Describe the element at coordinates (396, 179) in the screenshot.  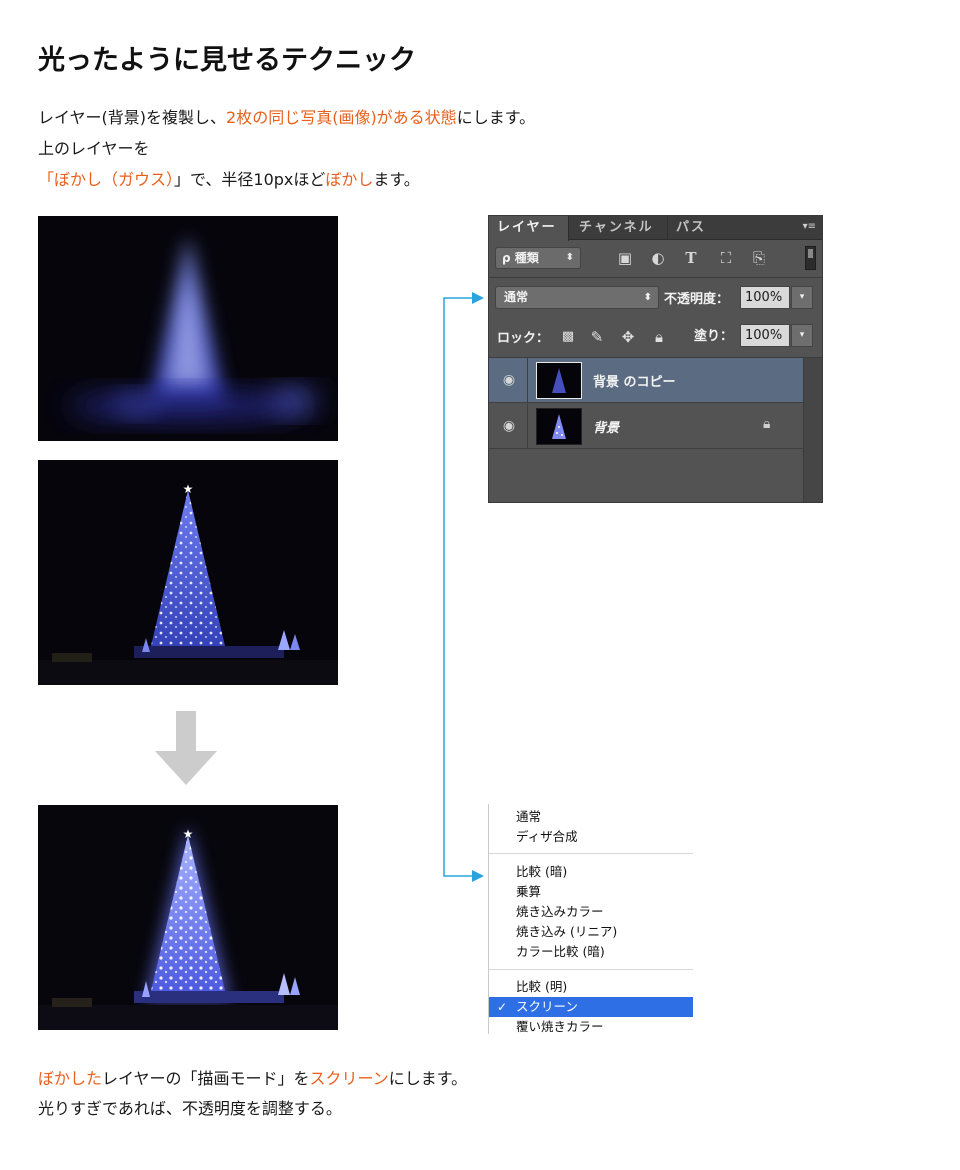
I see `intro-text-segment: ます。` at that location.